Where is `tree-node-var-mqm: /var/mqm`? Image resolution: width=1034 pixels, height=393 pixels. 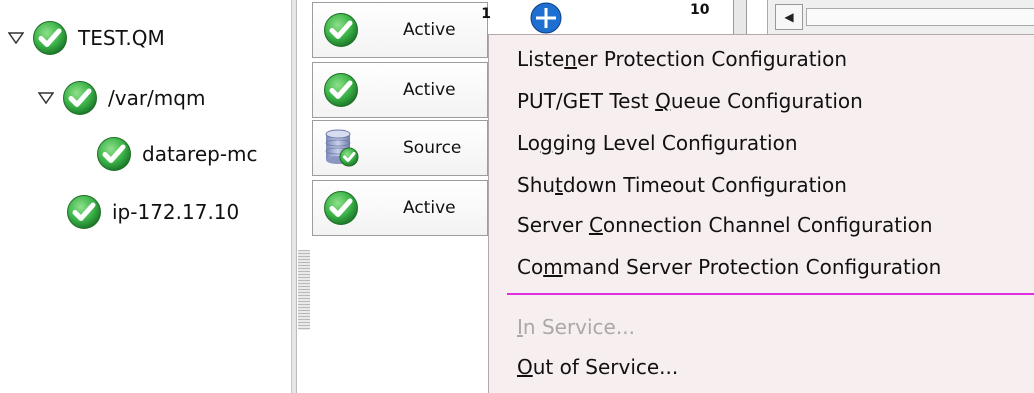 tree-node-var-mqm: /var/mqm is located at coordinates (120, 98).